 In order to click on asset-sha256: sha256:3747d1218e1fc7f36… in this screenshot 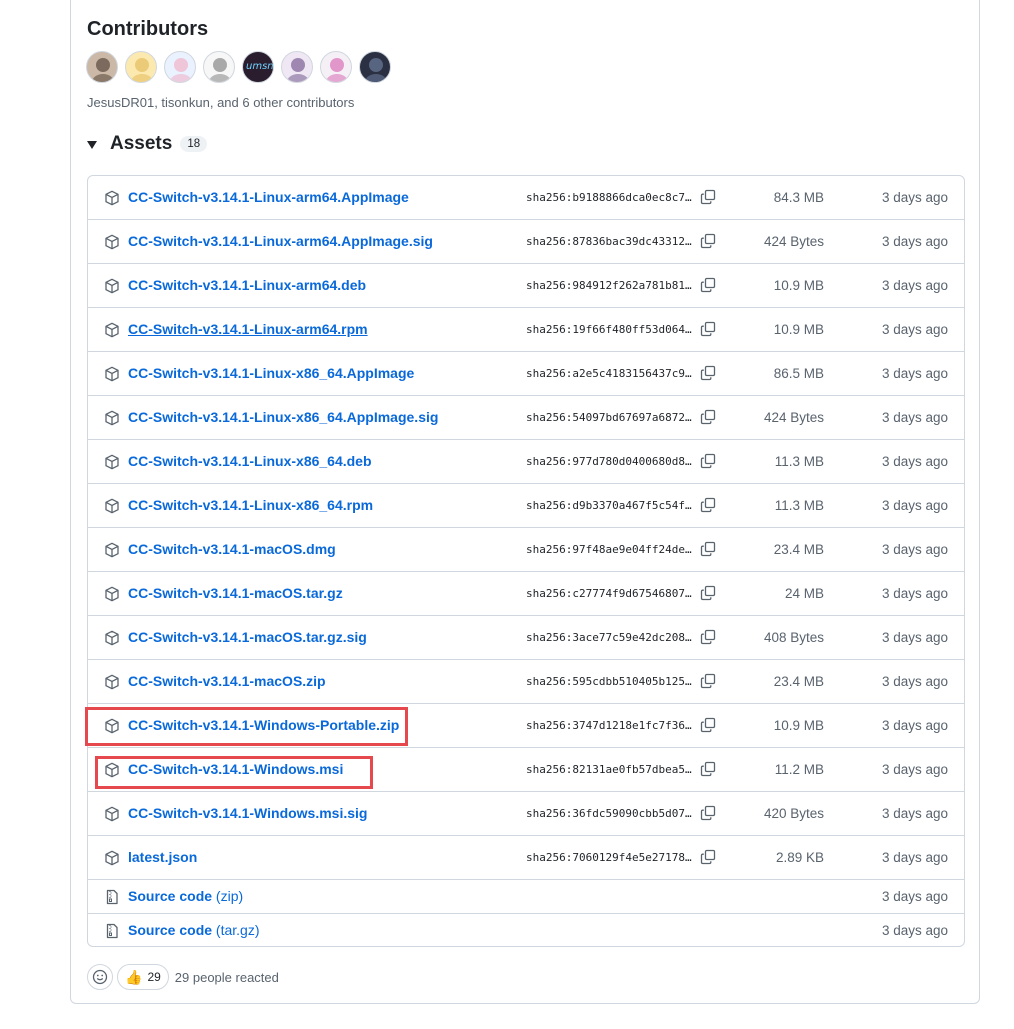, I will do `click(609, 725)`.